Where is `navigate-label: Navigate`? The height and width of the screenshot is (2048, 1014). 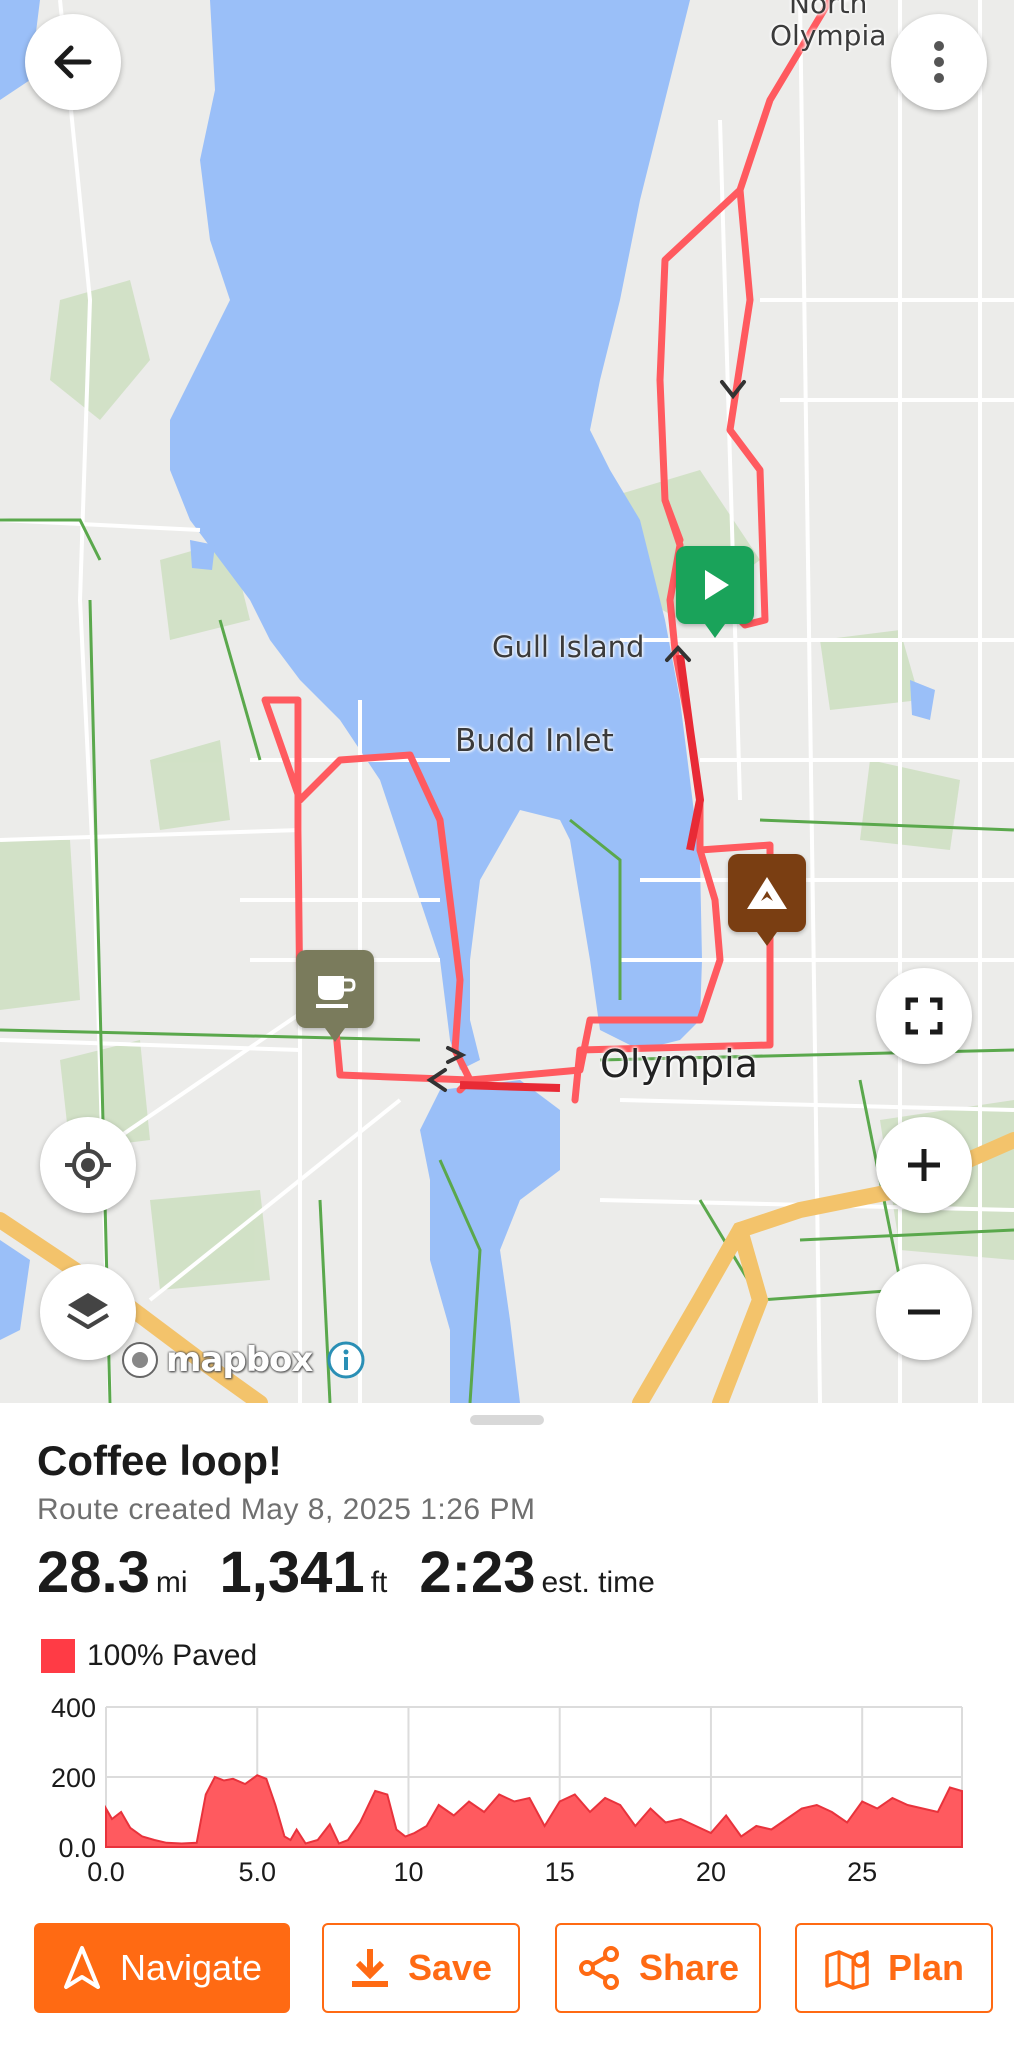
navigate-label: Navigate is located at coordinates (191, 1967).